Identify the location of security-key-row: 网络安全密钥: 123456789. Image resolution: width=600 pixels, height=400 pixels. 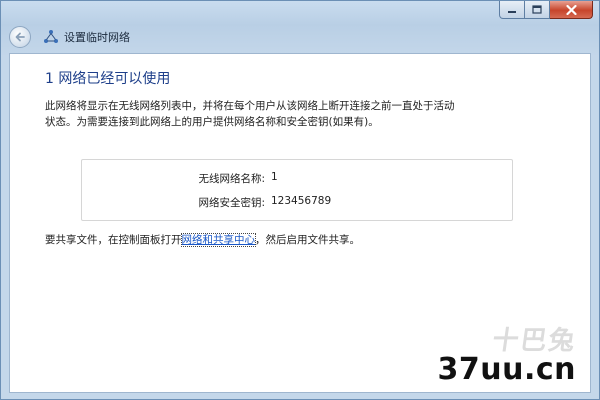
(297, 202).